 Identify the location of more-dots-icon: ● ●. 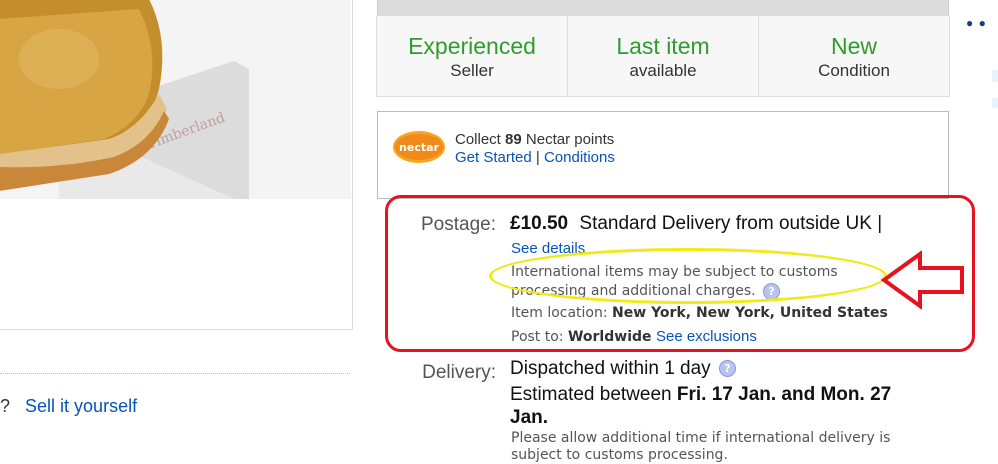
(976, 23).